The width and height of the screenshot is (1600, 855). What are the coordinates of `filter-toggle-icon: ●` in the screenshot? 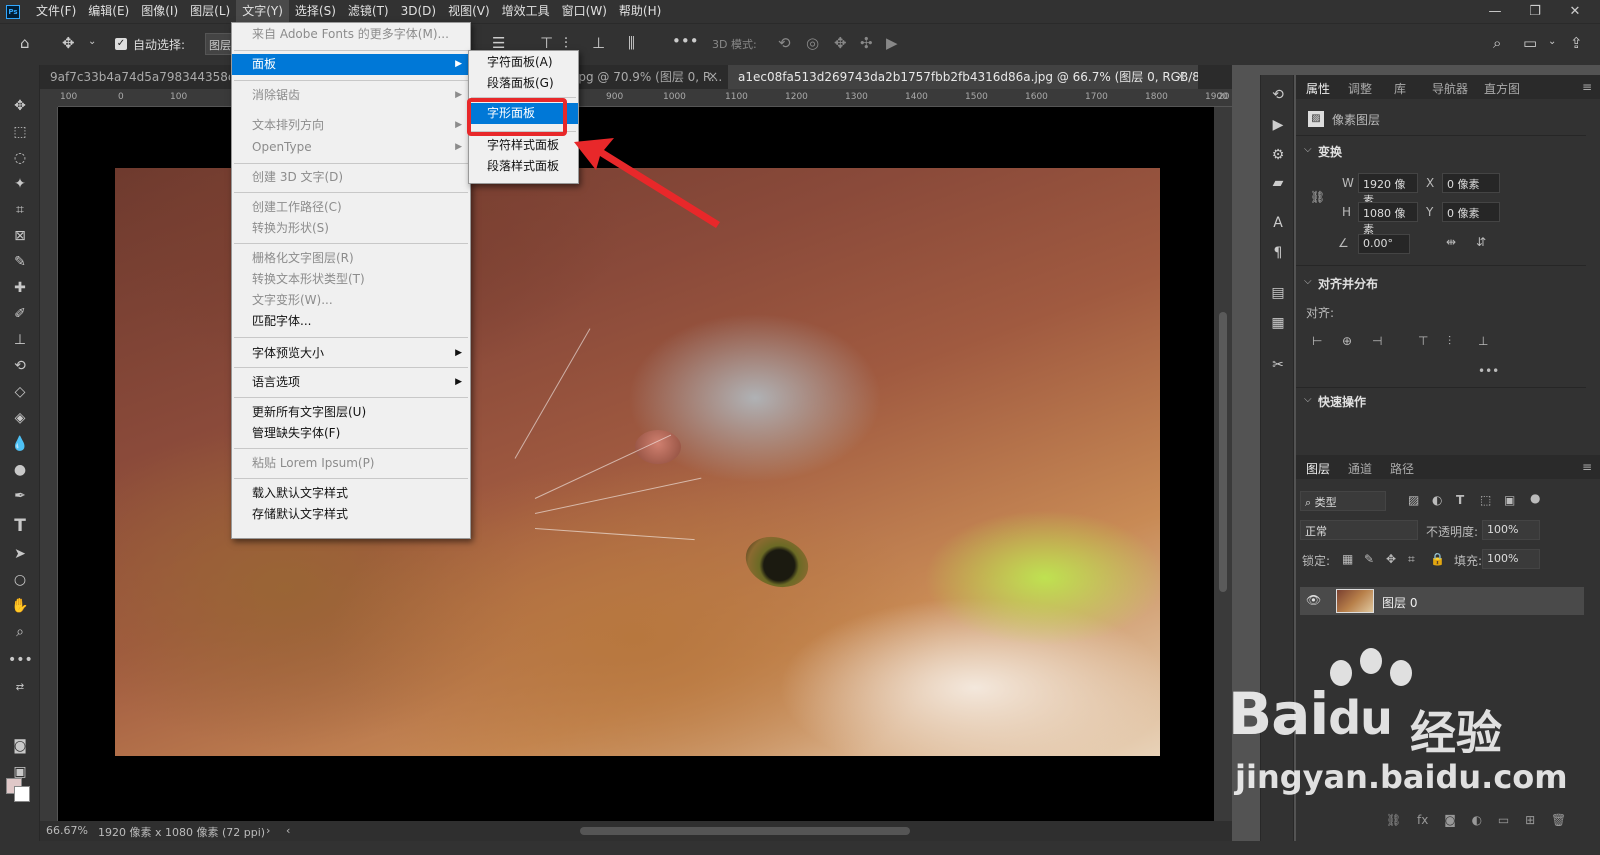 It's located at (1535, 498).